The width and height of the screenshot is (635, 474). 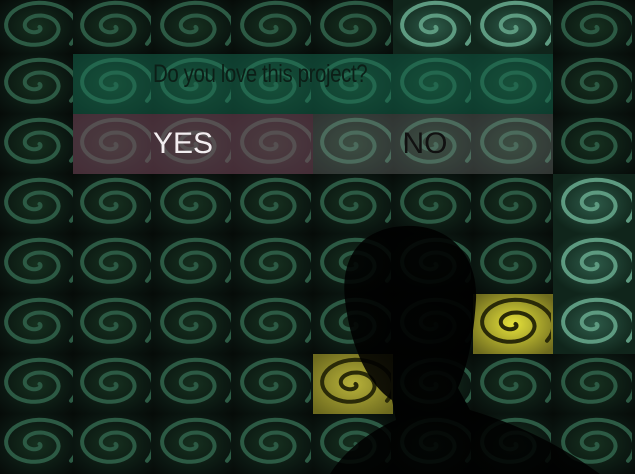 I want to click on no-button: NO, so click(x=433, y=144).